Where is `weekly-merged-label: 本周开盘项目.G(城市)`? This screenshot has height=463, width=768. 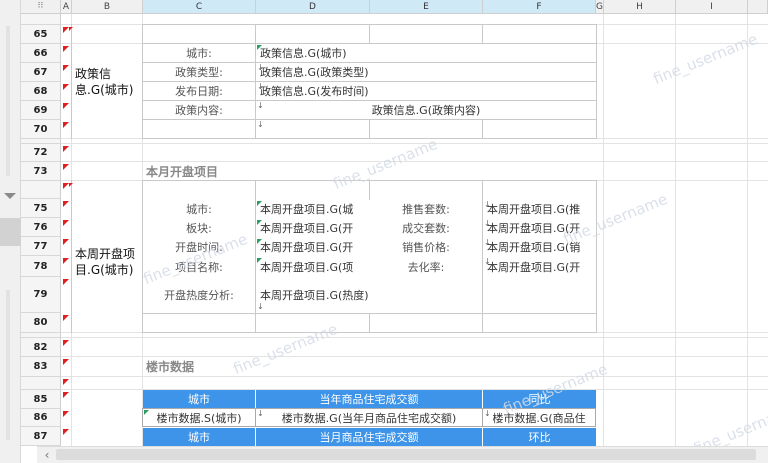 weekly-merged-label: 本周开盘项目.G(城市) is located at coordinates (107, 262).